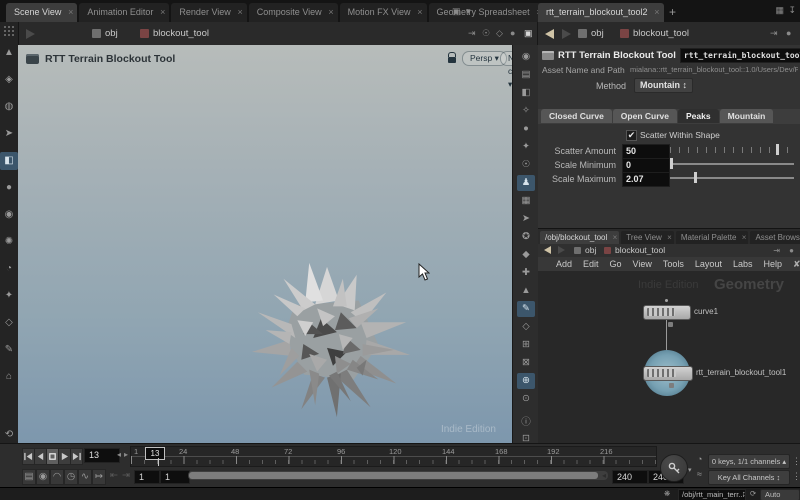 Image resolution: width=800 pixels, height=500 pixels. Describe the element at coordinates (119, 454) in the screenshot. I see `frame-dec-button: ◂` at that location.